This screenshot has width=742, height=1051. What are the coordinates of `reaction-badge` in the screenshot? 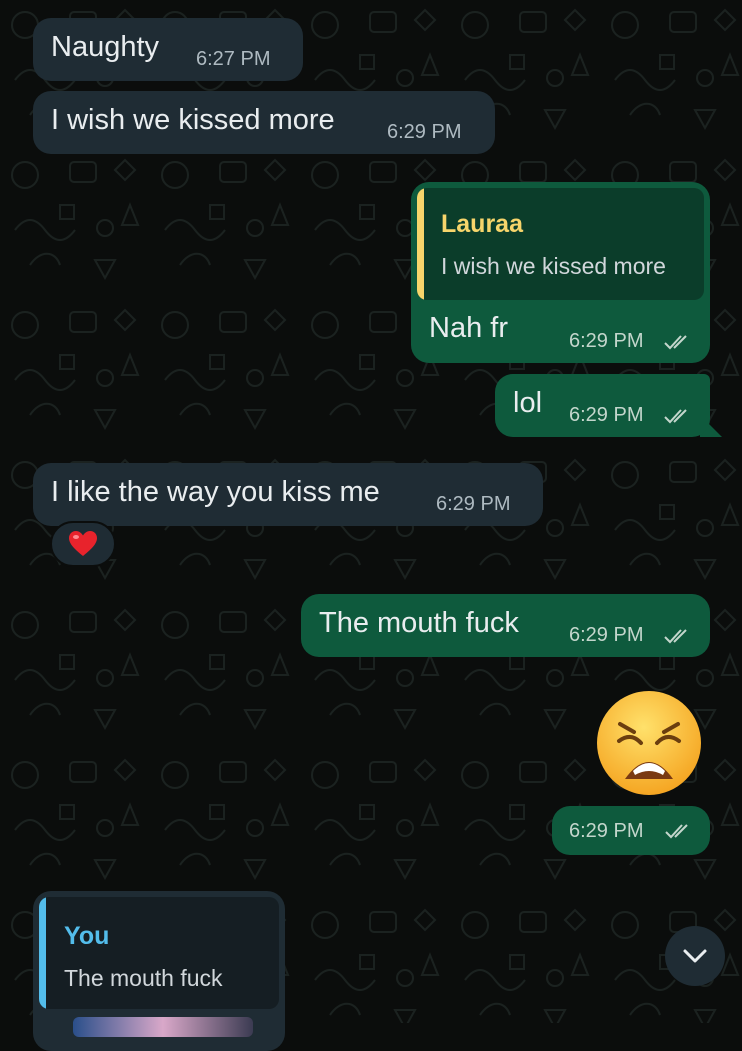 It's located at (83, 544).